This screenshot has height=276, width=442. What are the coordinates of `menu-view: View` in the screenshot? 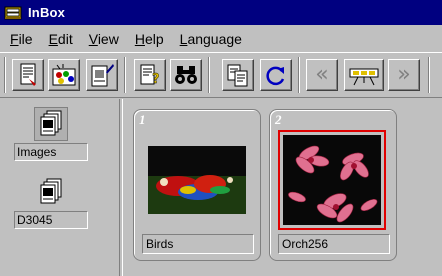 It's located at (104, 39).